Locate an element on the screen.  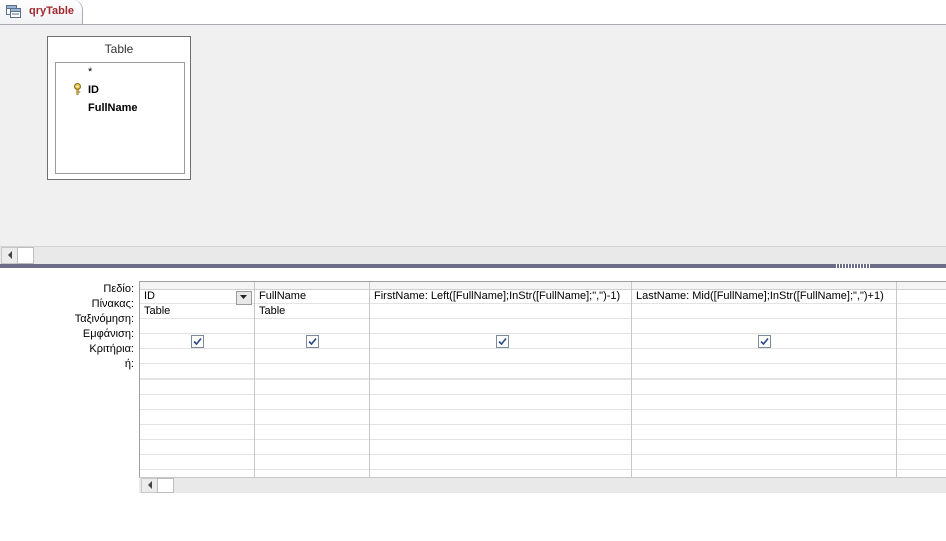
design-surface-horizontal-scrollbar is located at coordinates (473, 255).